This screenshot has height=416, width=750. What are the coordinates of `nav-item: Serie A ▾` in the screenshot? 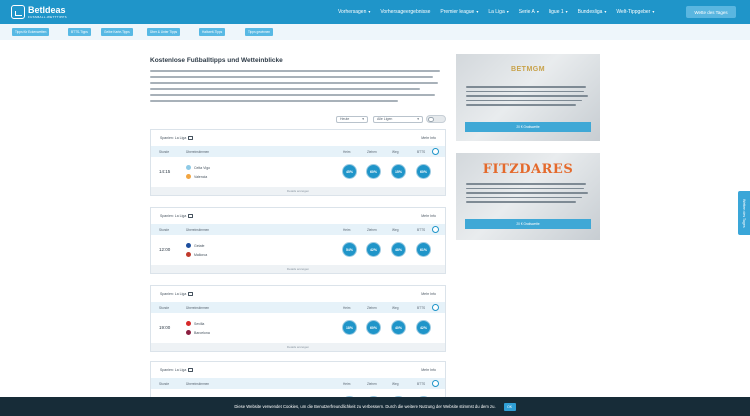 It's located at (529, 12).